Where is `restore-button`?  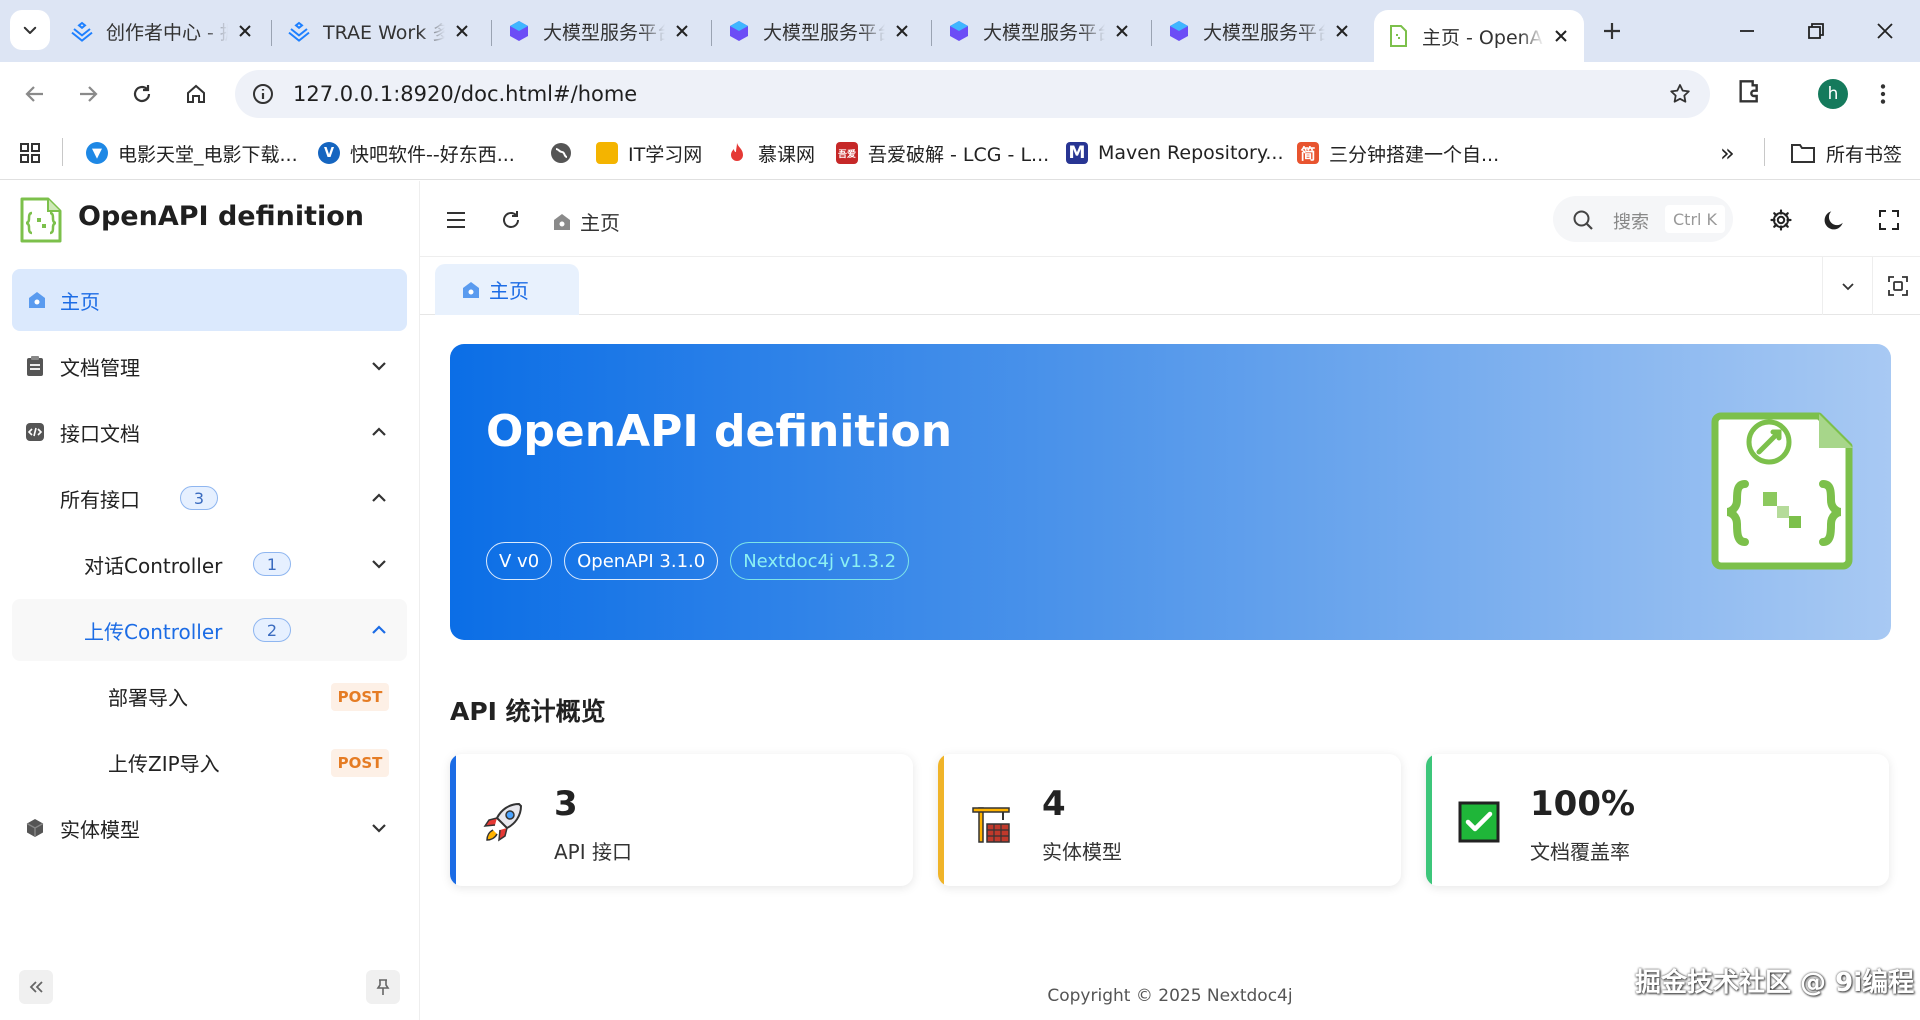 restore-button is located at coordinates (1816, 31).